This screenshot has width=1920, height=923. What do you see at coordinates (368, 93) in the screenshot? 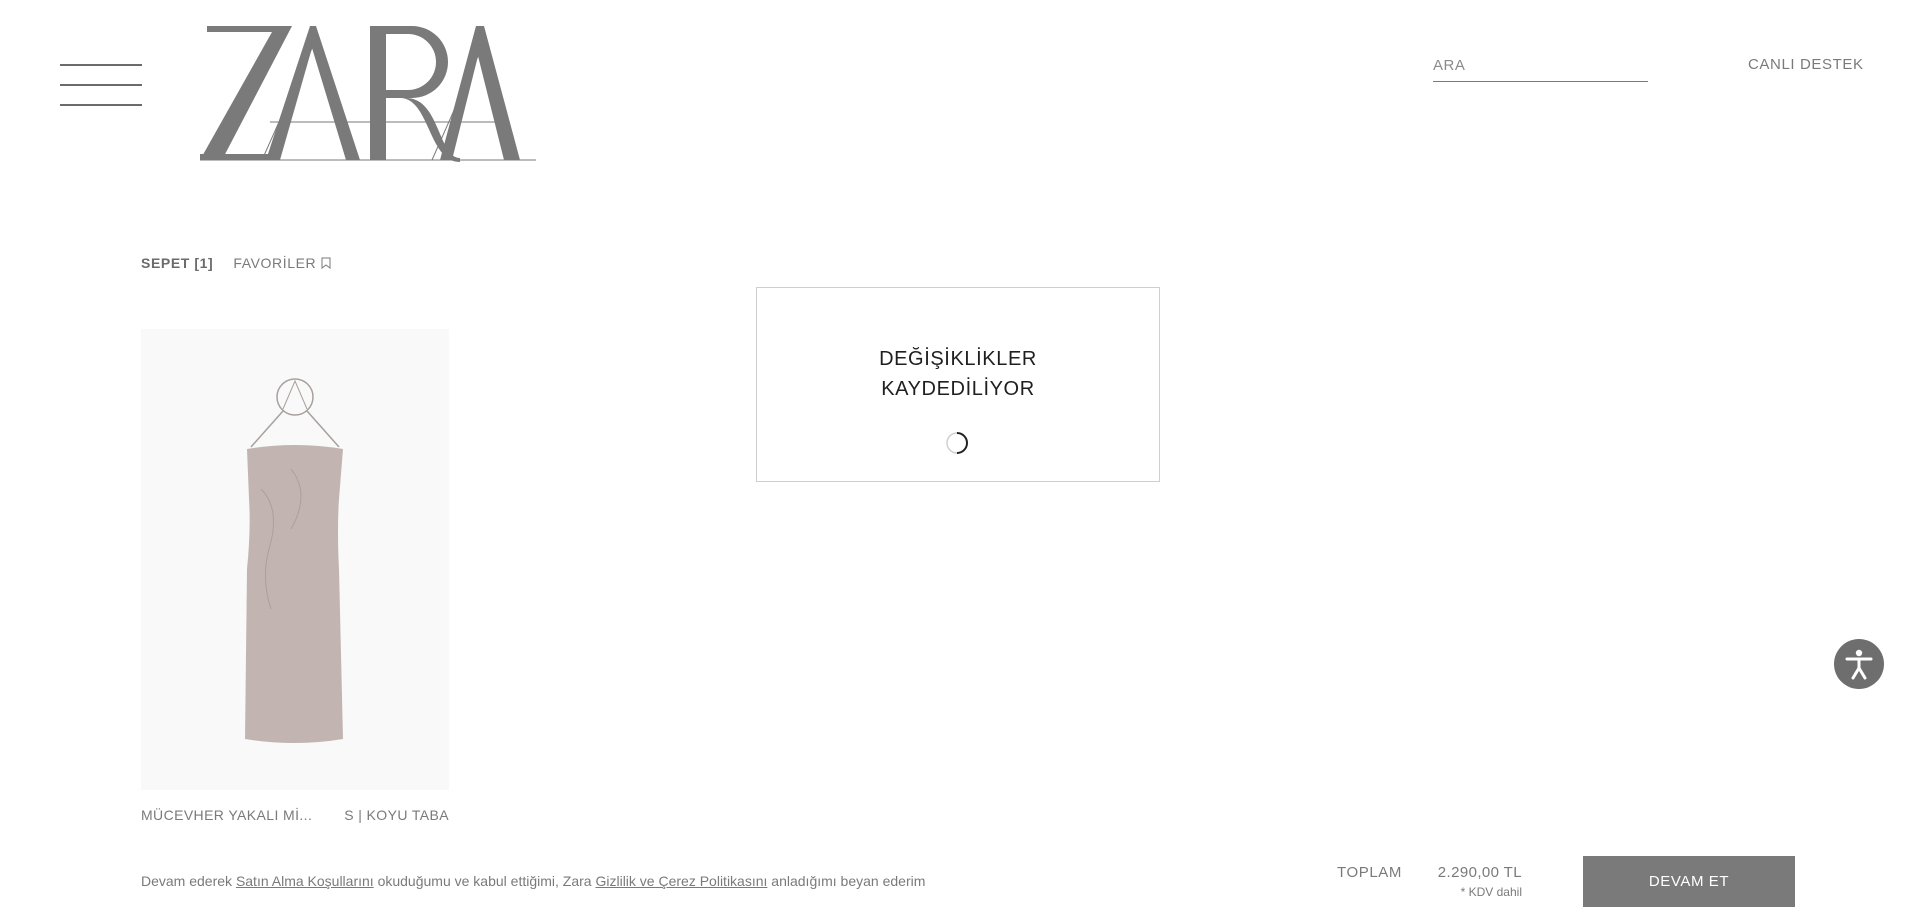
I see `zara-logo` at bounding box center [368, 93].